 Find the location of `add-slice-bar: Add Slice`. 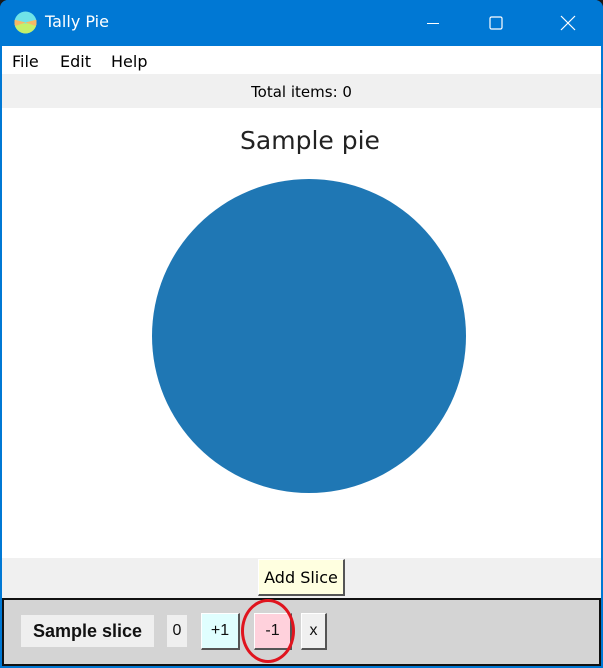

add-slice-bar: Add Slice is located at coordinates (301, 578).